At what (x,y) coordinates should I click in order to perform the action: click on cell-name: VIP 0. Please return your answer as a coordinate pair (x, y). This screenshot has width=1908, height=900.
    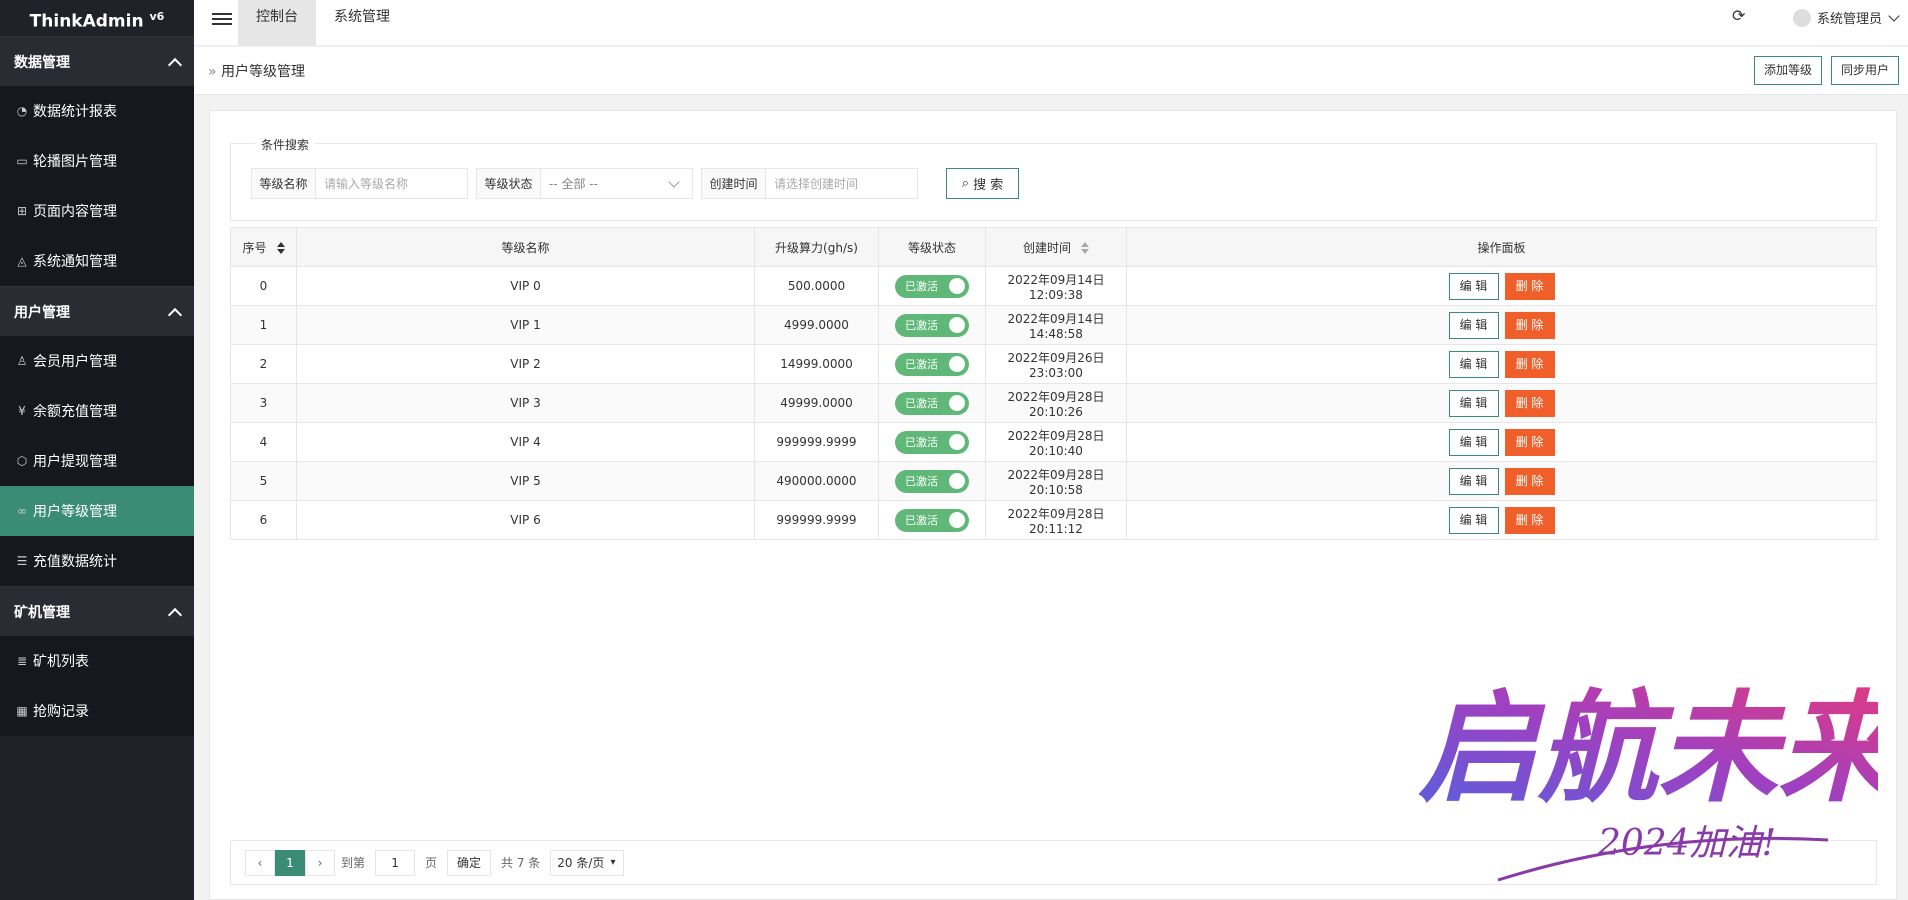
    Looking at the image, I should click on (525, 286).